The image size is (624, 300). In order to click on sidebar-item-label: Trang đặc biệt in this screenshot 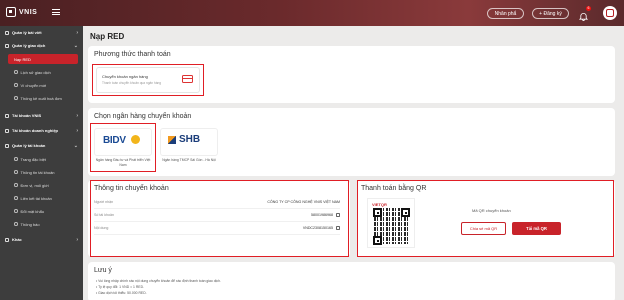, I will do `click(33, 159)`.